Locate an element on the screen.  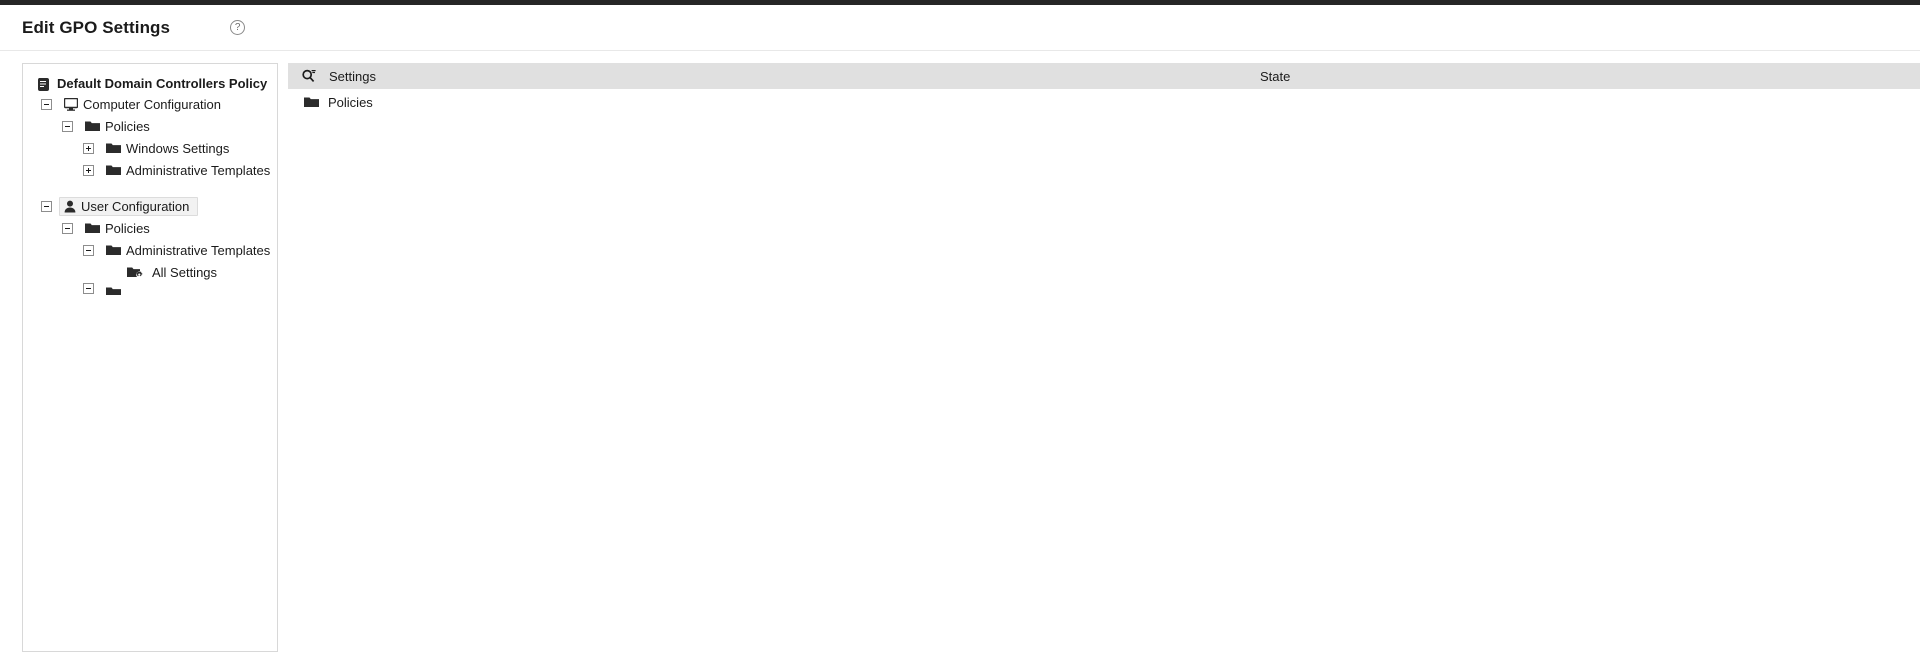
tree-item-user-configuration: User Configuration is located at coordinates (150, 206).